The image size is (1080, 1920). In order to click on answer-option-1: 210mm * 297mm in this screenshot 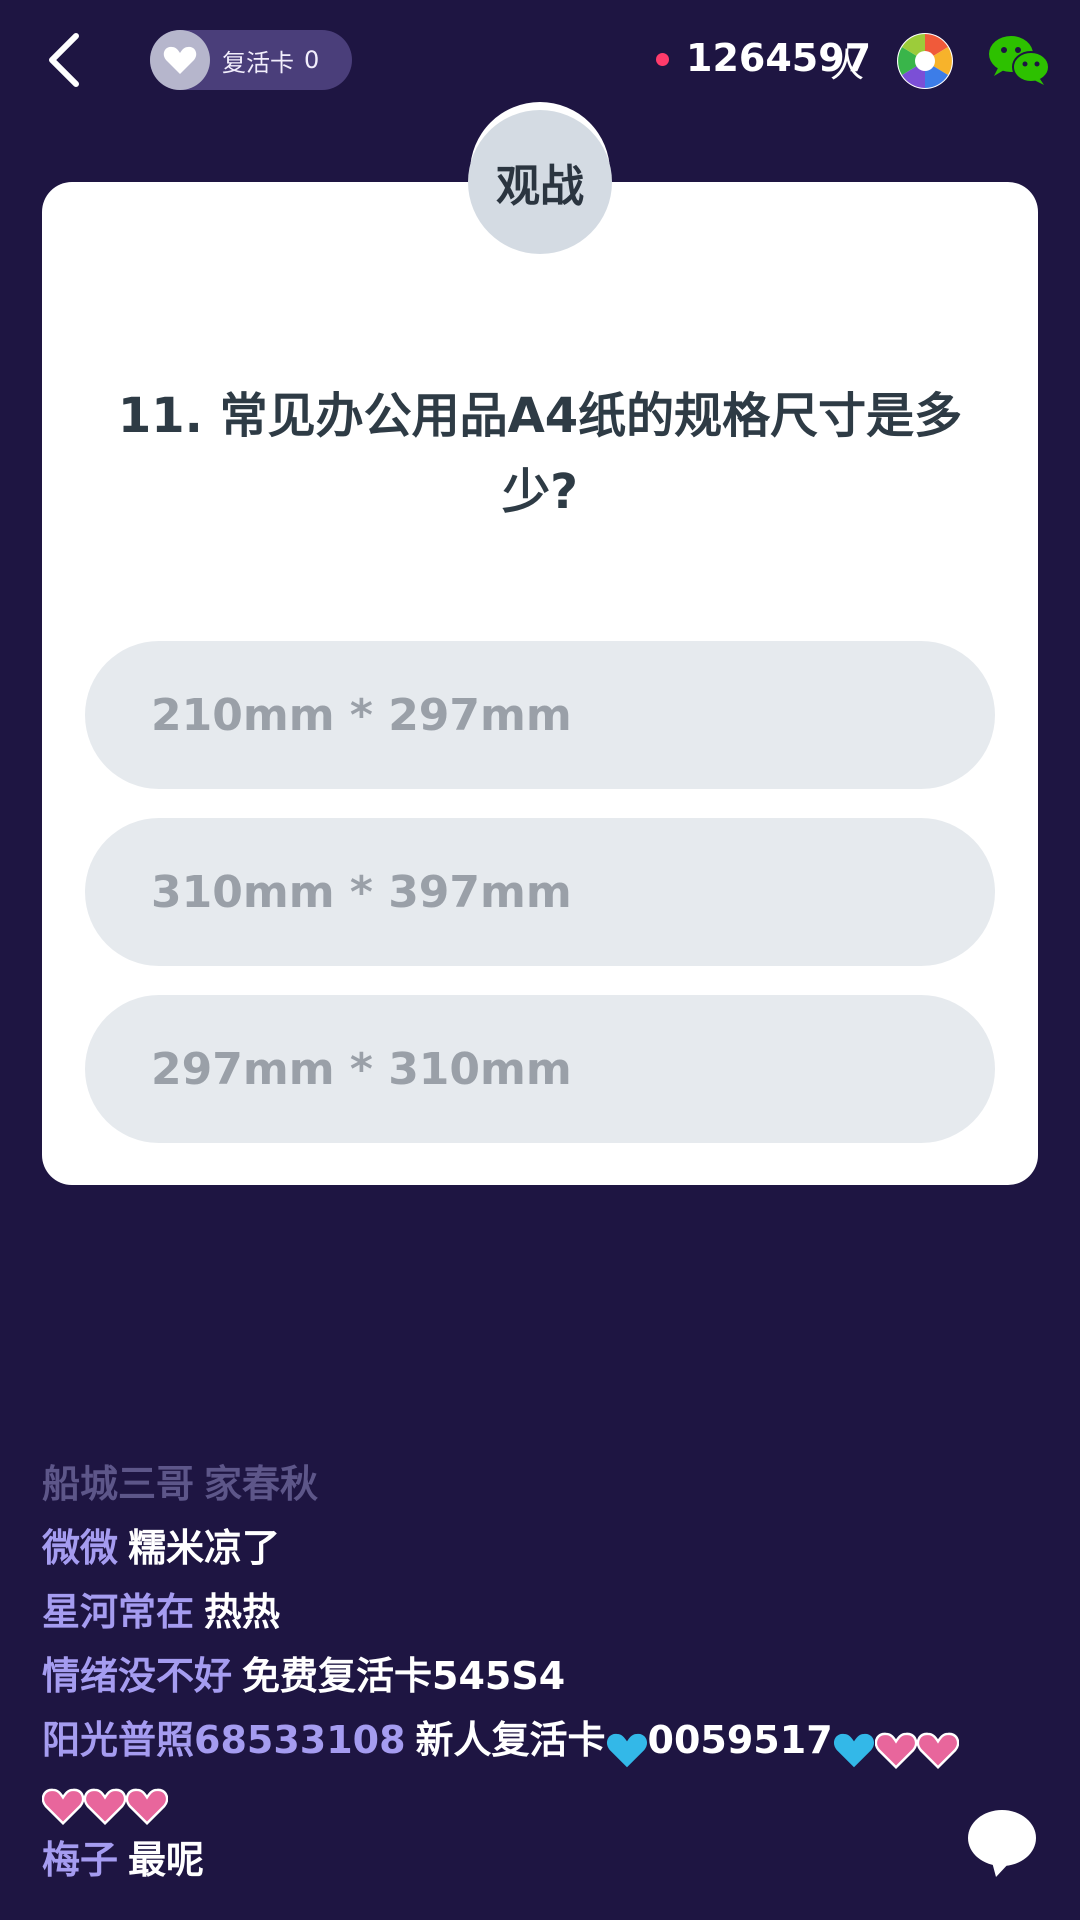, I will do `click(540, 715)`.